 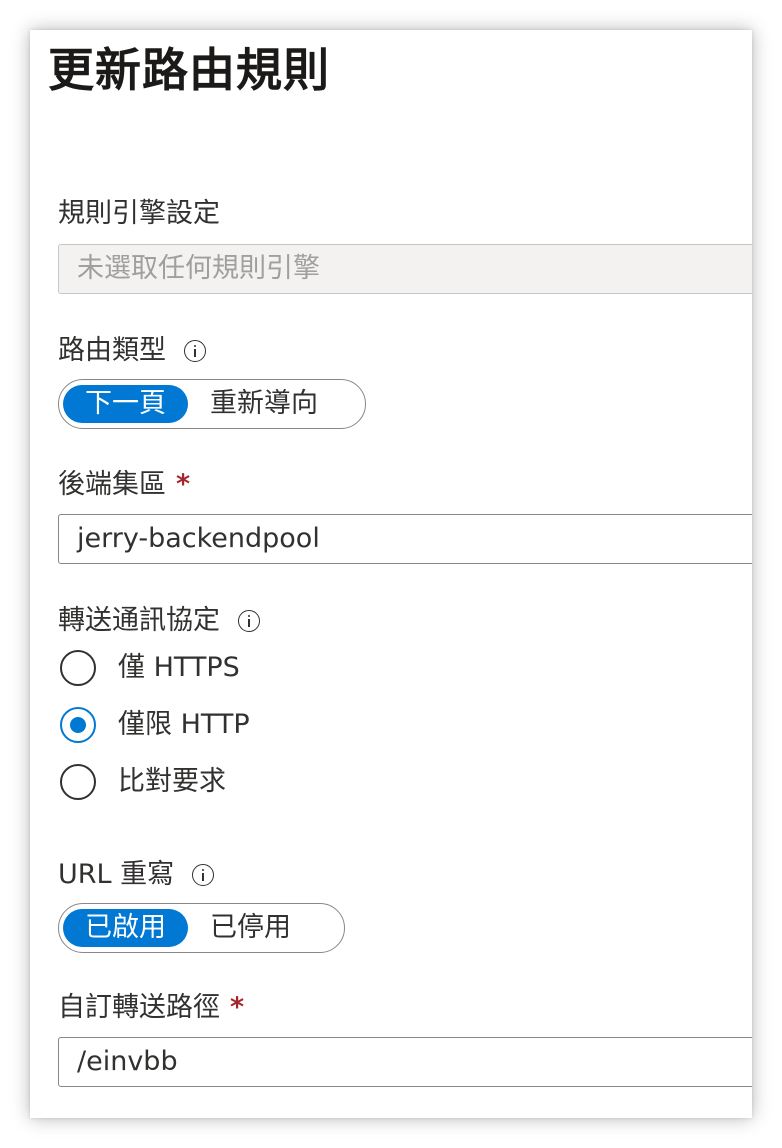 I want to click on url-rewrite-toggle: 已啟用 已停用, so click(x=201, y=928).